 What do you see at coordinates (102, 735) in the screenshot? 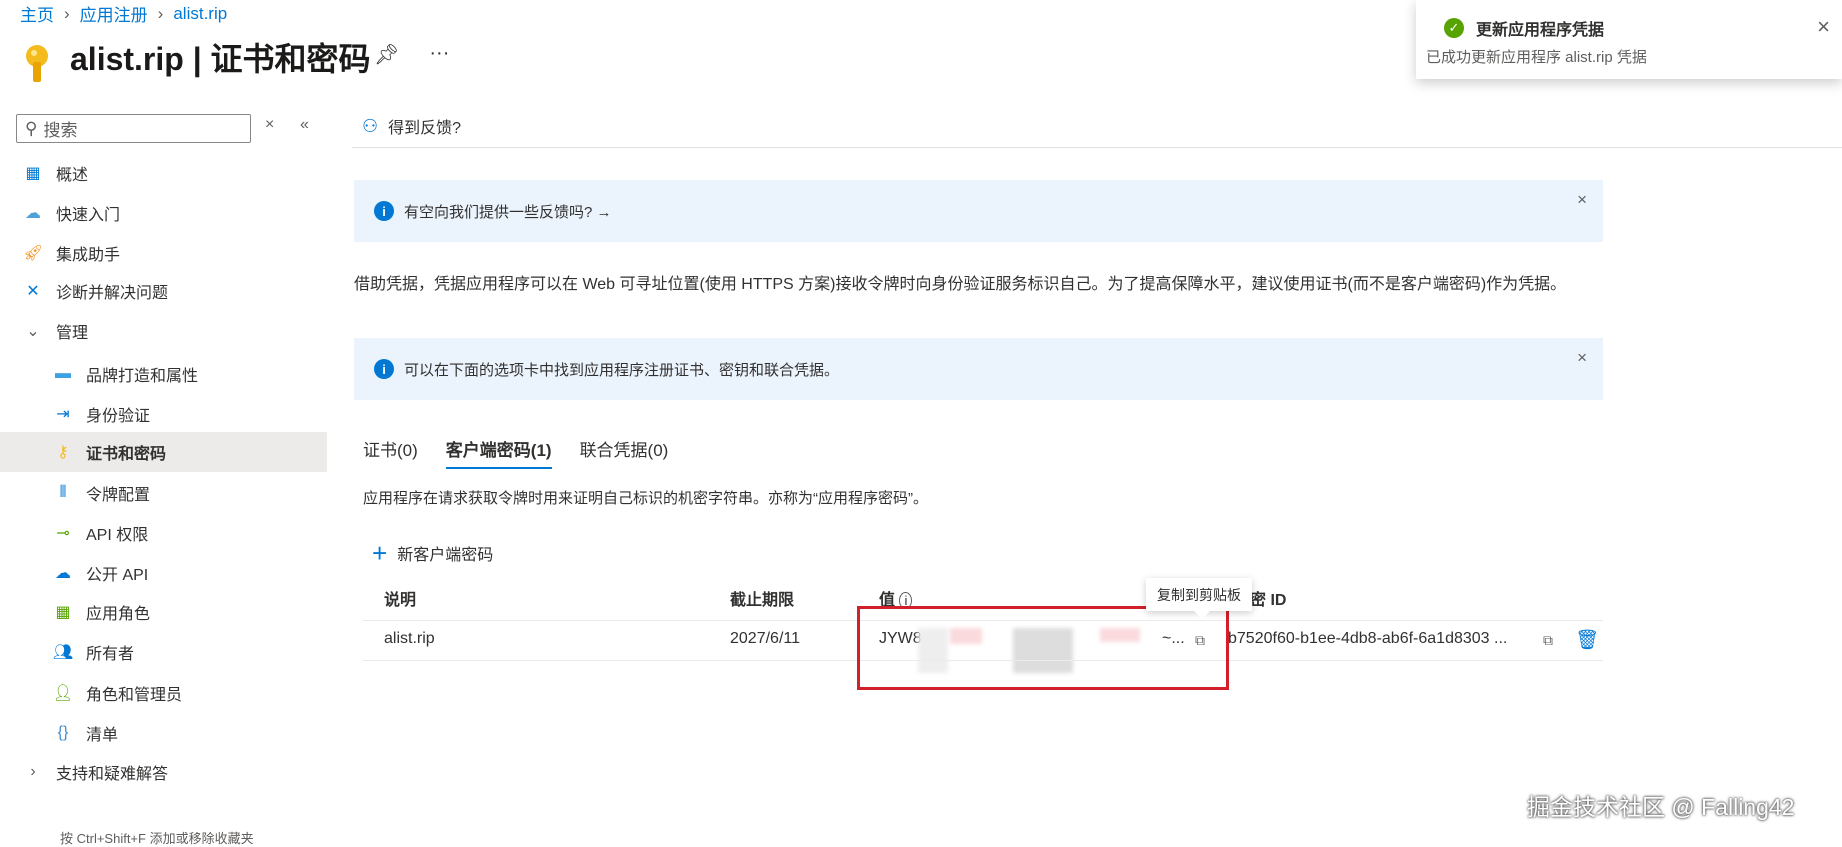
I see `sidebar-item-label: 清单` at bounding box center [102, 735].